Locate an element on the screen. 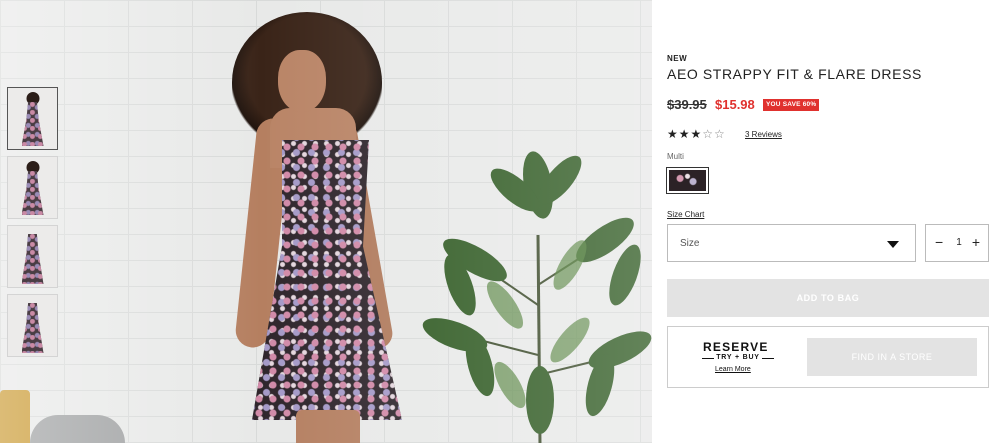 The height and width of the screenshot is (443, 991). sale-price: $15.98 is located at coordinates (735, 104).